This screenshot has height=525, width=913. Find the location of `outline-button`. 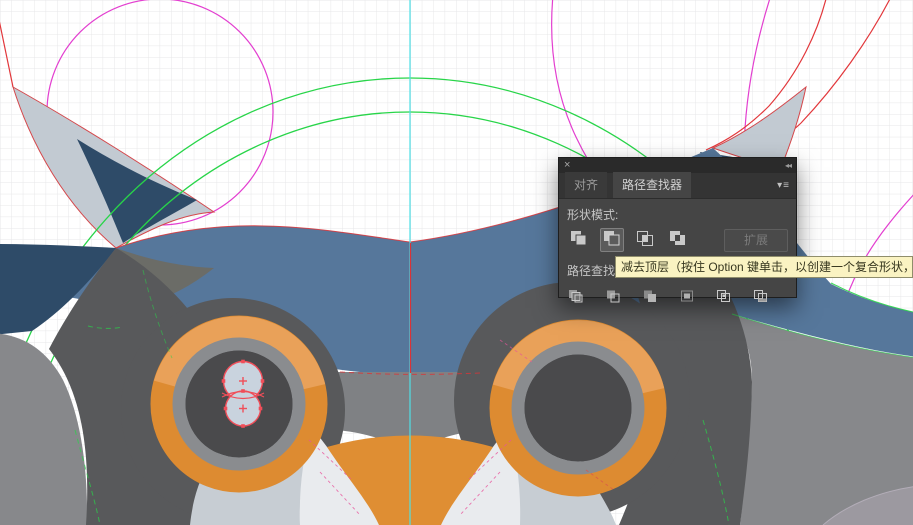

outline-button is located at coordinates (723, 298).